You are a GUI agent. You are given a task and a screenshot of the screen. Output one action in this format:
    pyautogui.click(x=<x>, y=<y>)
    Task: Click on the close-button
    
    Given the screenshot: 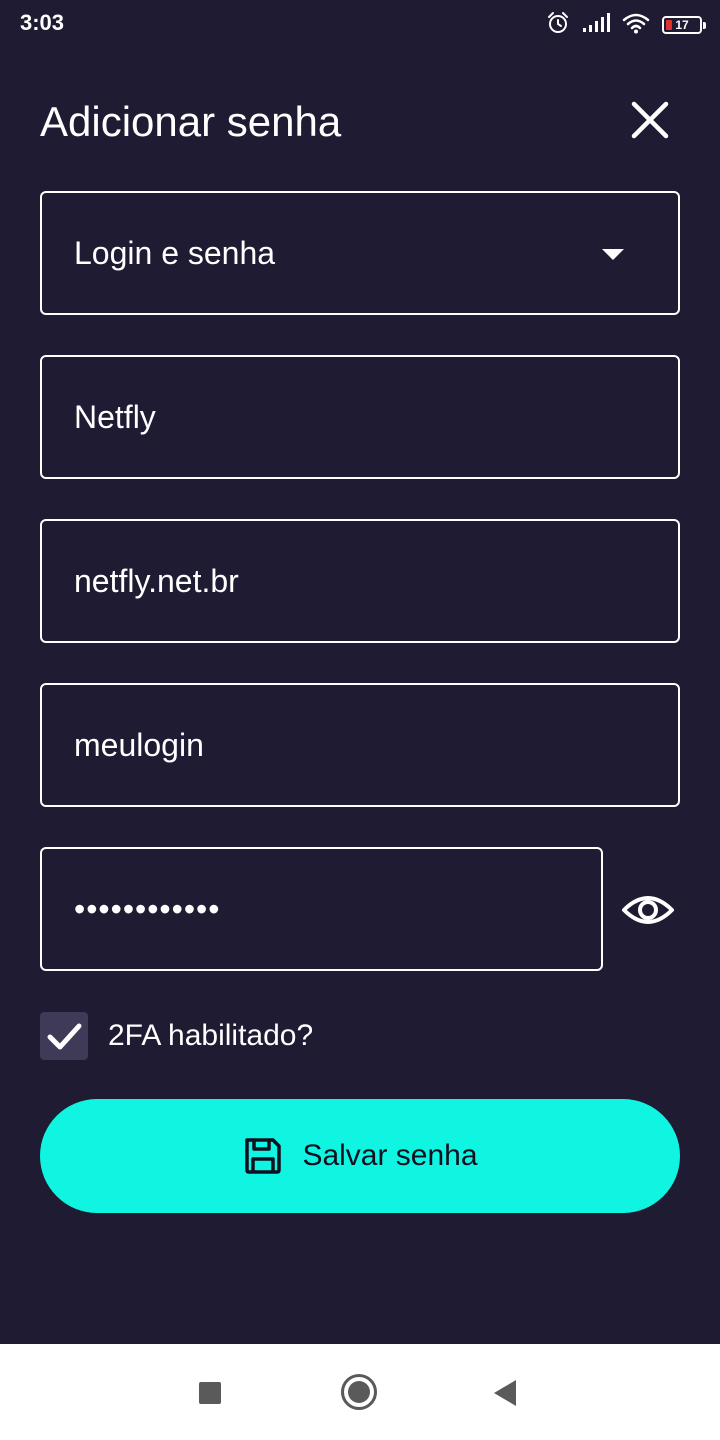 What is the action you would take?
    pyautogui.click(x=650, y=120)
    